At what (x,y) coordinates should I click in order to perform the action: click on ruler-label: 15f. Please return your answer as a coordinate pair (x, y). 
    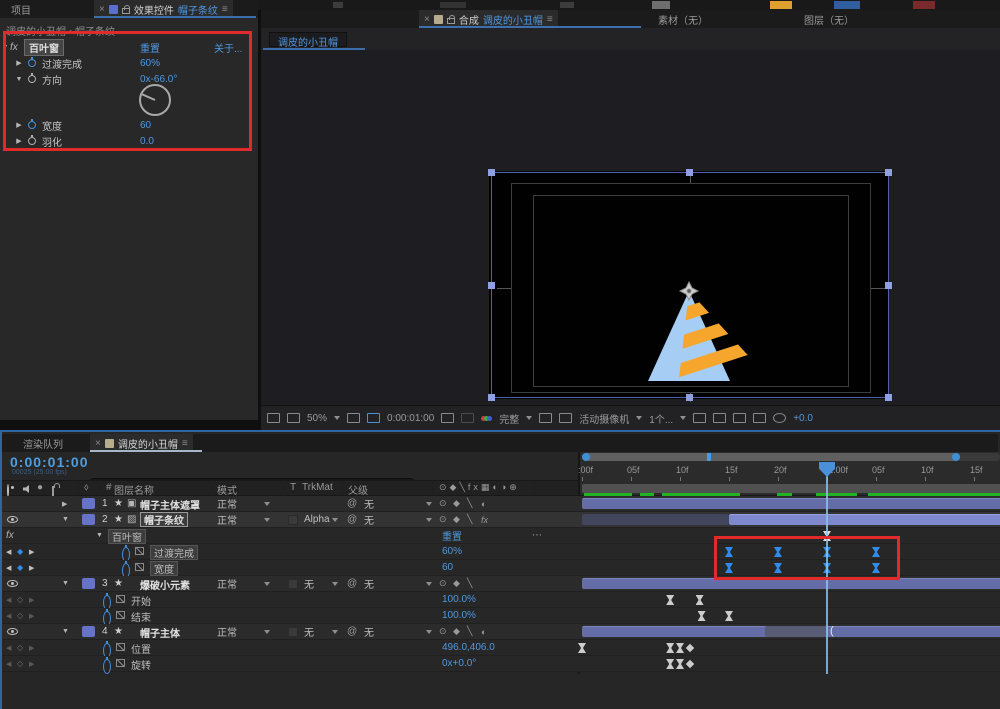
    Looking at the image, I should click on (731, 470).